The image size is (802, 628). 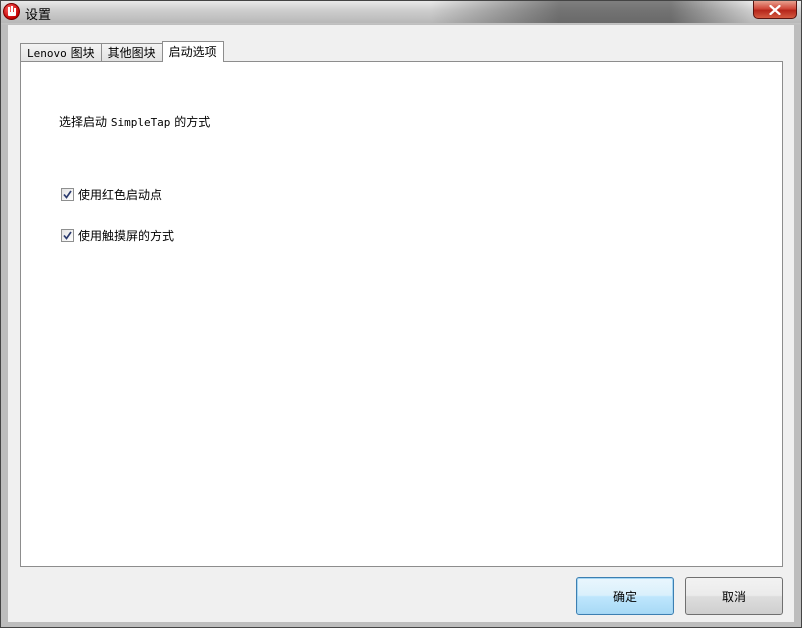 I want to click on close-button, so click(x=775, y=10).